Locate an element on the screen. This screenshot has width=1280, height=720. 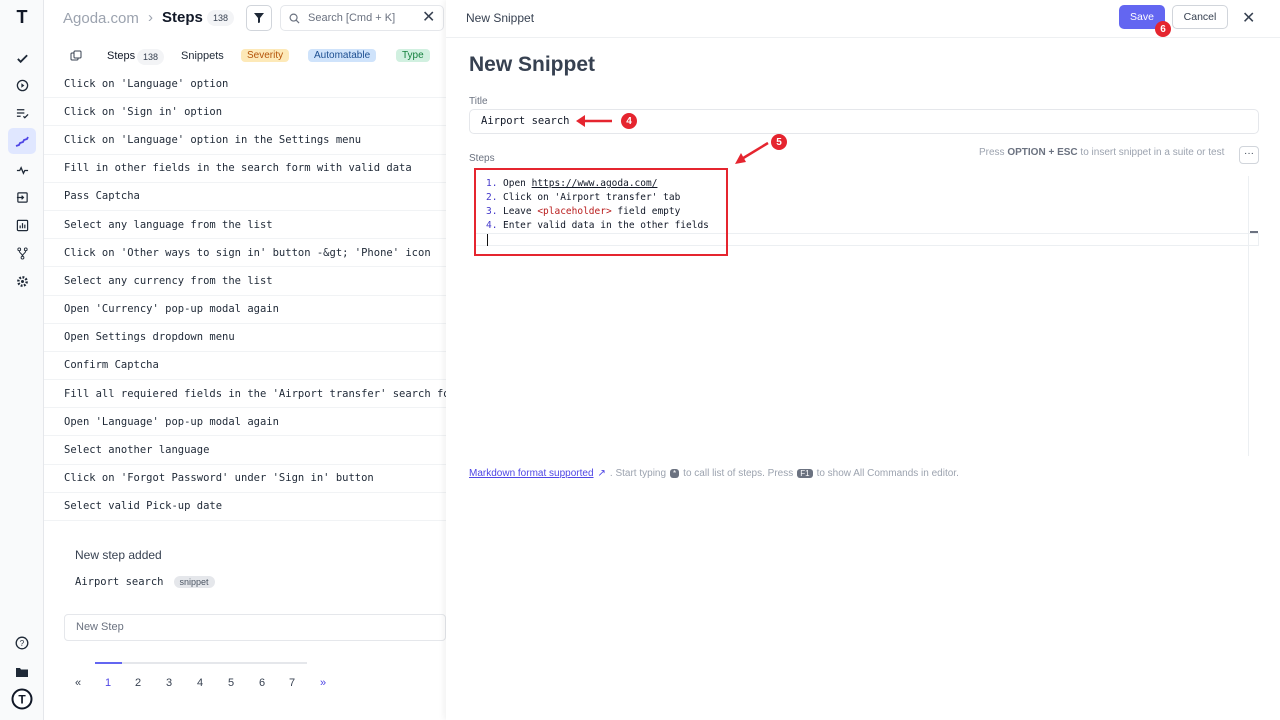
annotation-arrows is located at coordinates (672, 139).